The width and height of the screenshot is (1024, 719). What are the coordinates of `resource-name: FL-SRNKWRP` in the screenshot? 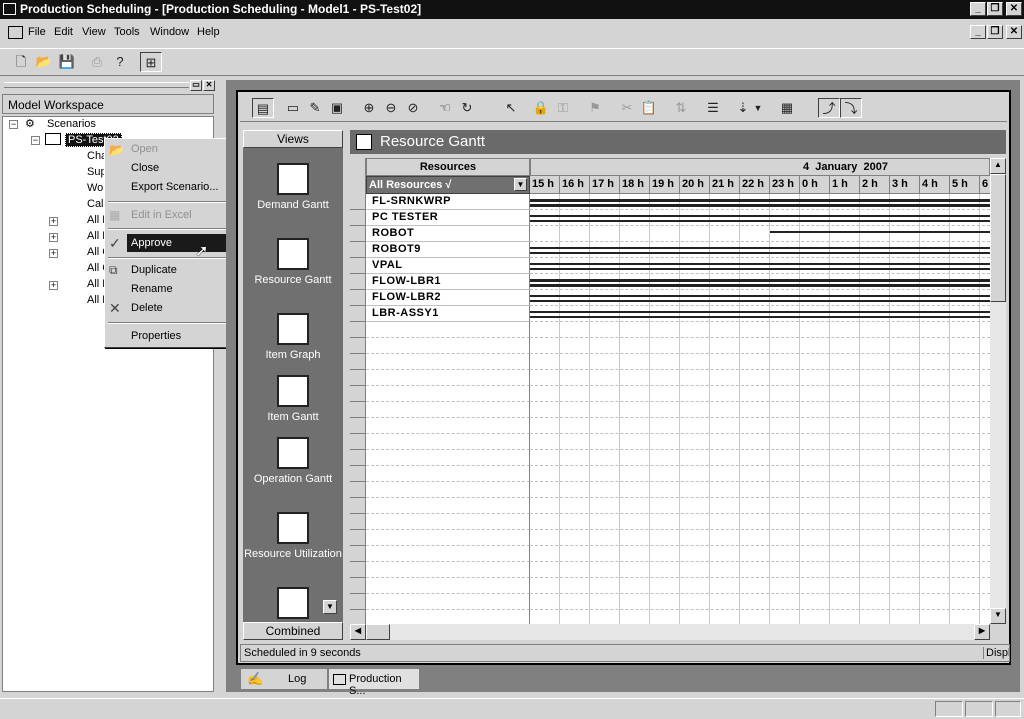 It's located at (448, 202).